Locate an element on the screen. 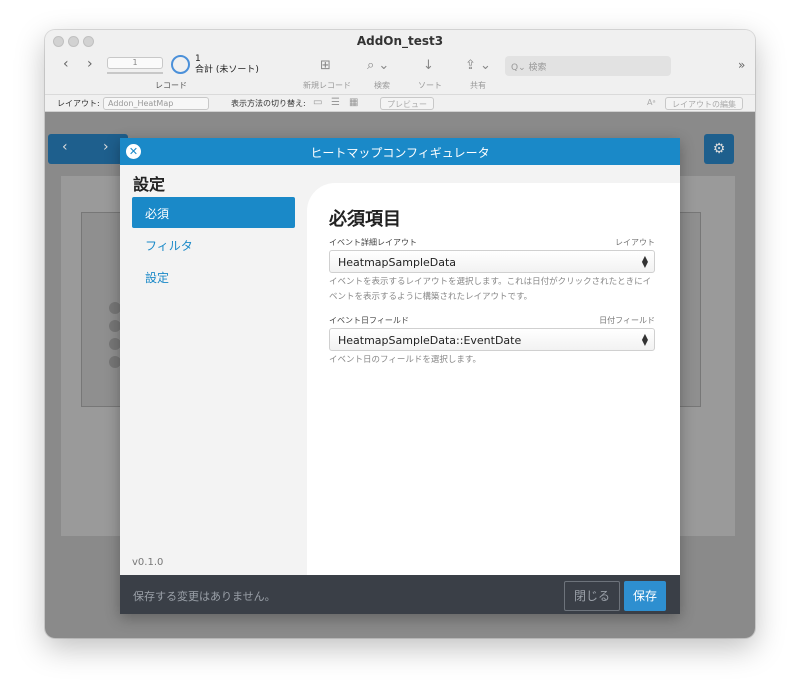 The height and width of the screenshot is (698, 800). edit-layout-button: レイアウトの編集 is located at coordinates (704, 103).